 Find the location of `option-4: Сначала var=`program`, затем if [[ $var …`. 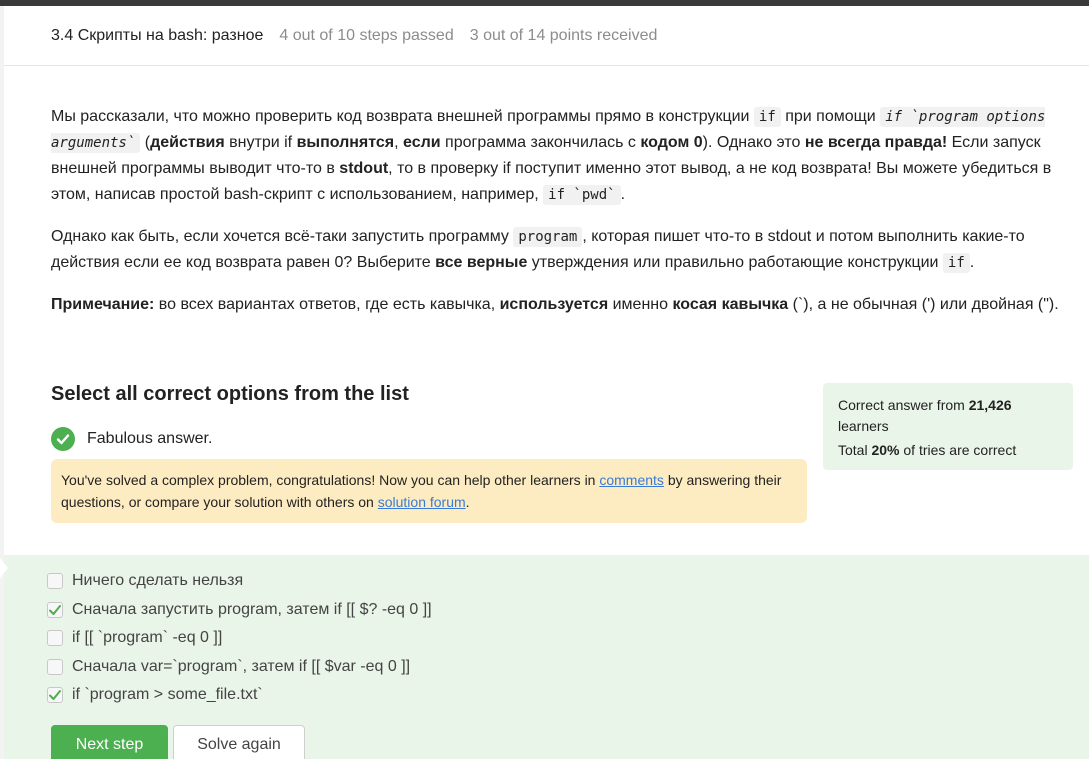

option-4: Сначала var=`program`, затем if [[ $var … is located at coordinates (228, 667).